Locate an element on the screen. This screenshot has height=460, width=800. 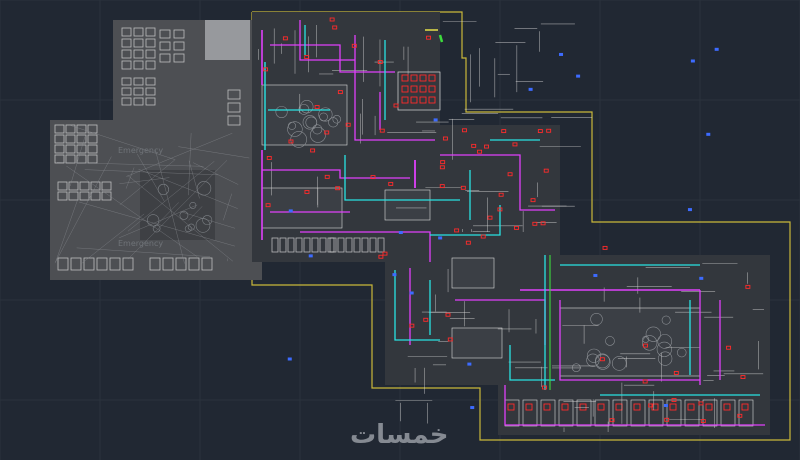
fixture-symbol is located at coordinates (605, 247).